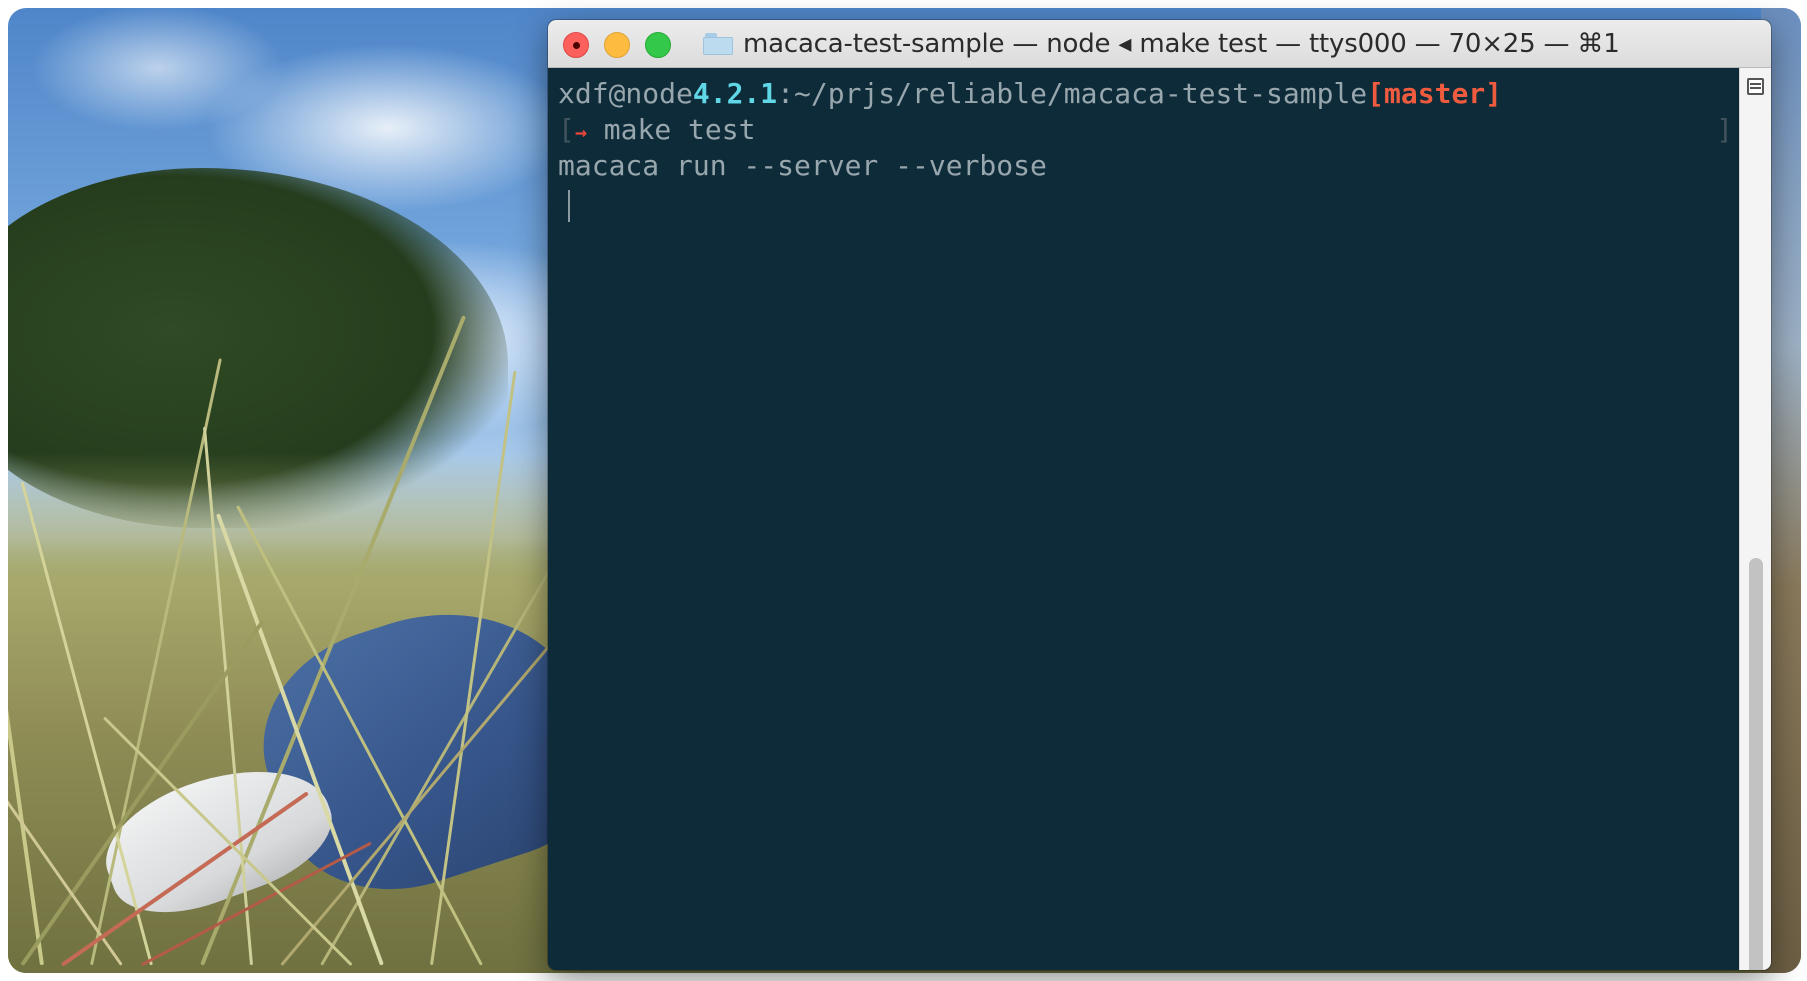 This screenshot has height=981, width=1807. What do you see at coordinates (658, 45) in the screenshot?
I see `zoom-button` at bounding box center [658, 45].